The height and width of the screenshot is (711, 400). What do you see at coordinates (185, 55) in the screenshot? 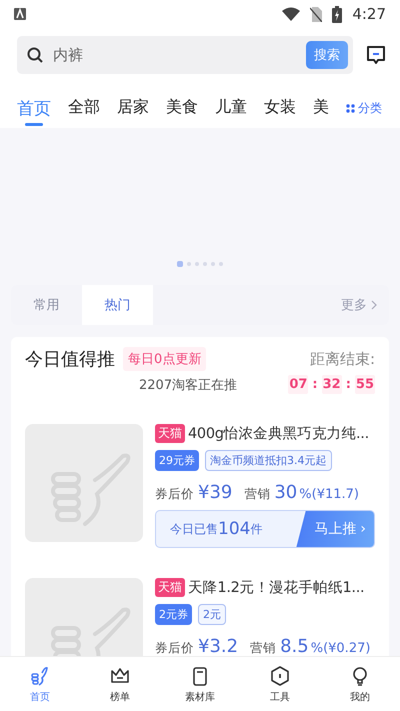
I see `search-field: 内裤 搜索` at bounding box center [185, 55].